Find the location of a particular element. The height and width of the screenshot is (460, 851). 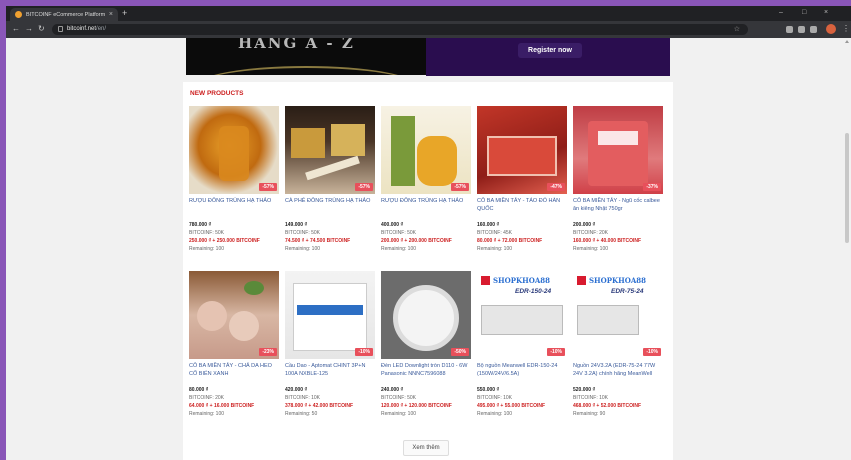

site-favicon-icon is located at coordinates (18, 14).